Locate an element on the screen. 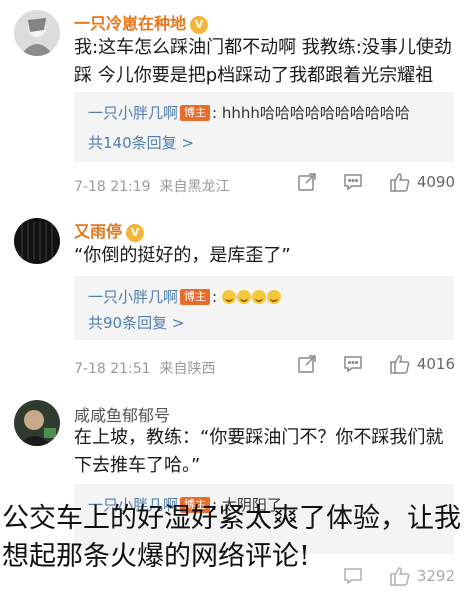  comment-username-text: 咸咸鱼郁郁号 is located at coordinates (122, 415).